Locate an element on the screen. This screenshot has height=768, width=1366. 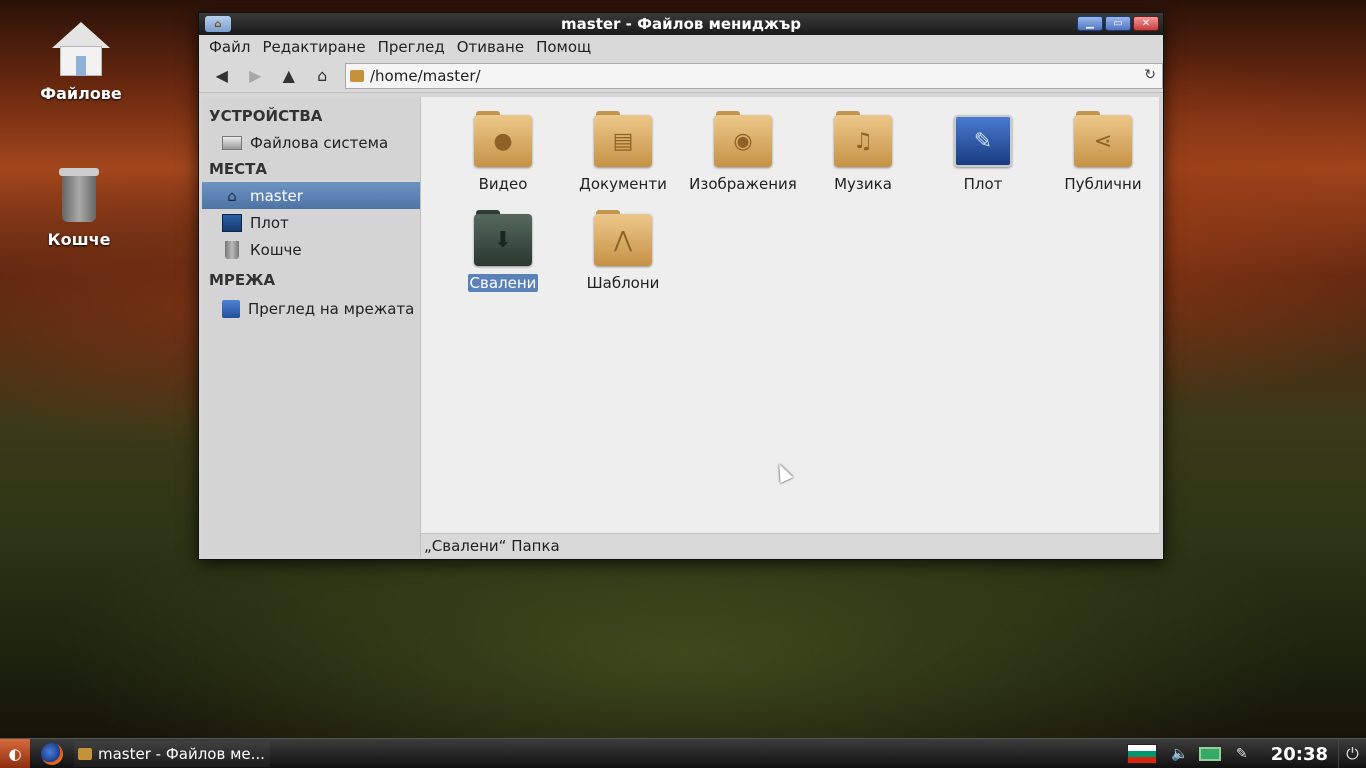
menu-view: Преглед is located at coordinates (411, 47).